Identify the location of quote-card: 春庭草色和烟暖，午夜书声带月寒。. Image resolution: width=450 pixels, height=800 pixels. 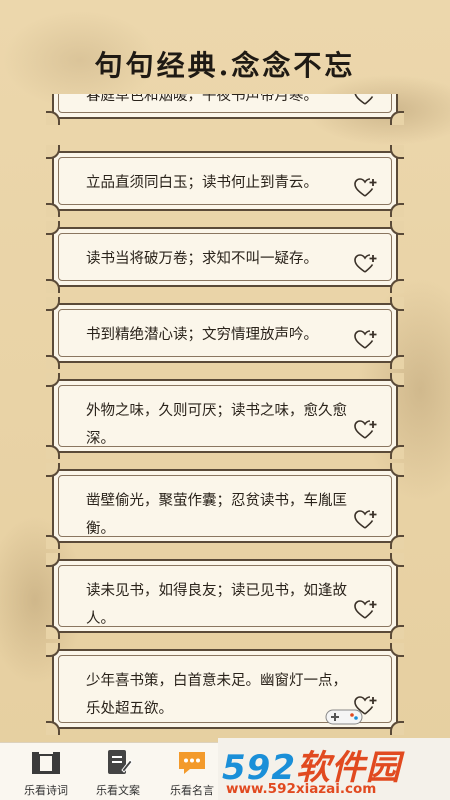
(225, 109).